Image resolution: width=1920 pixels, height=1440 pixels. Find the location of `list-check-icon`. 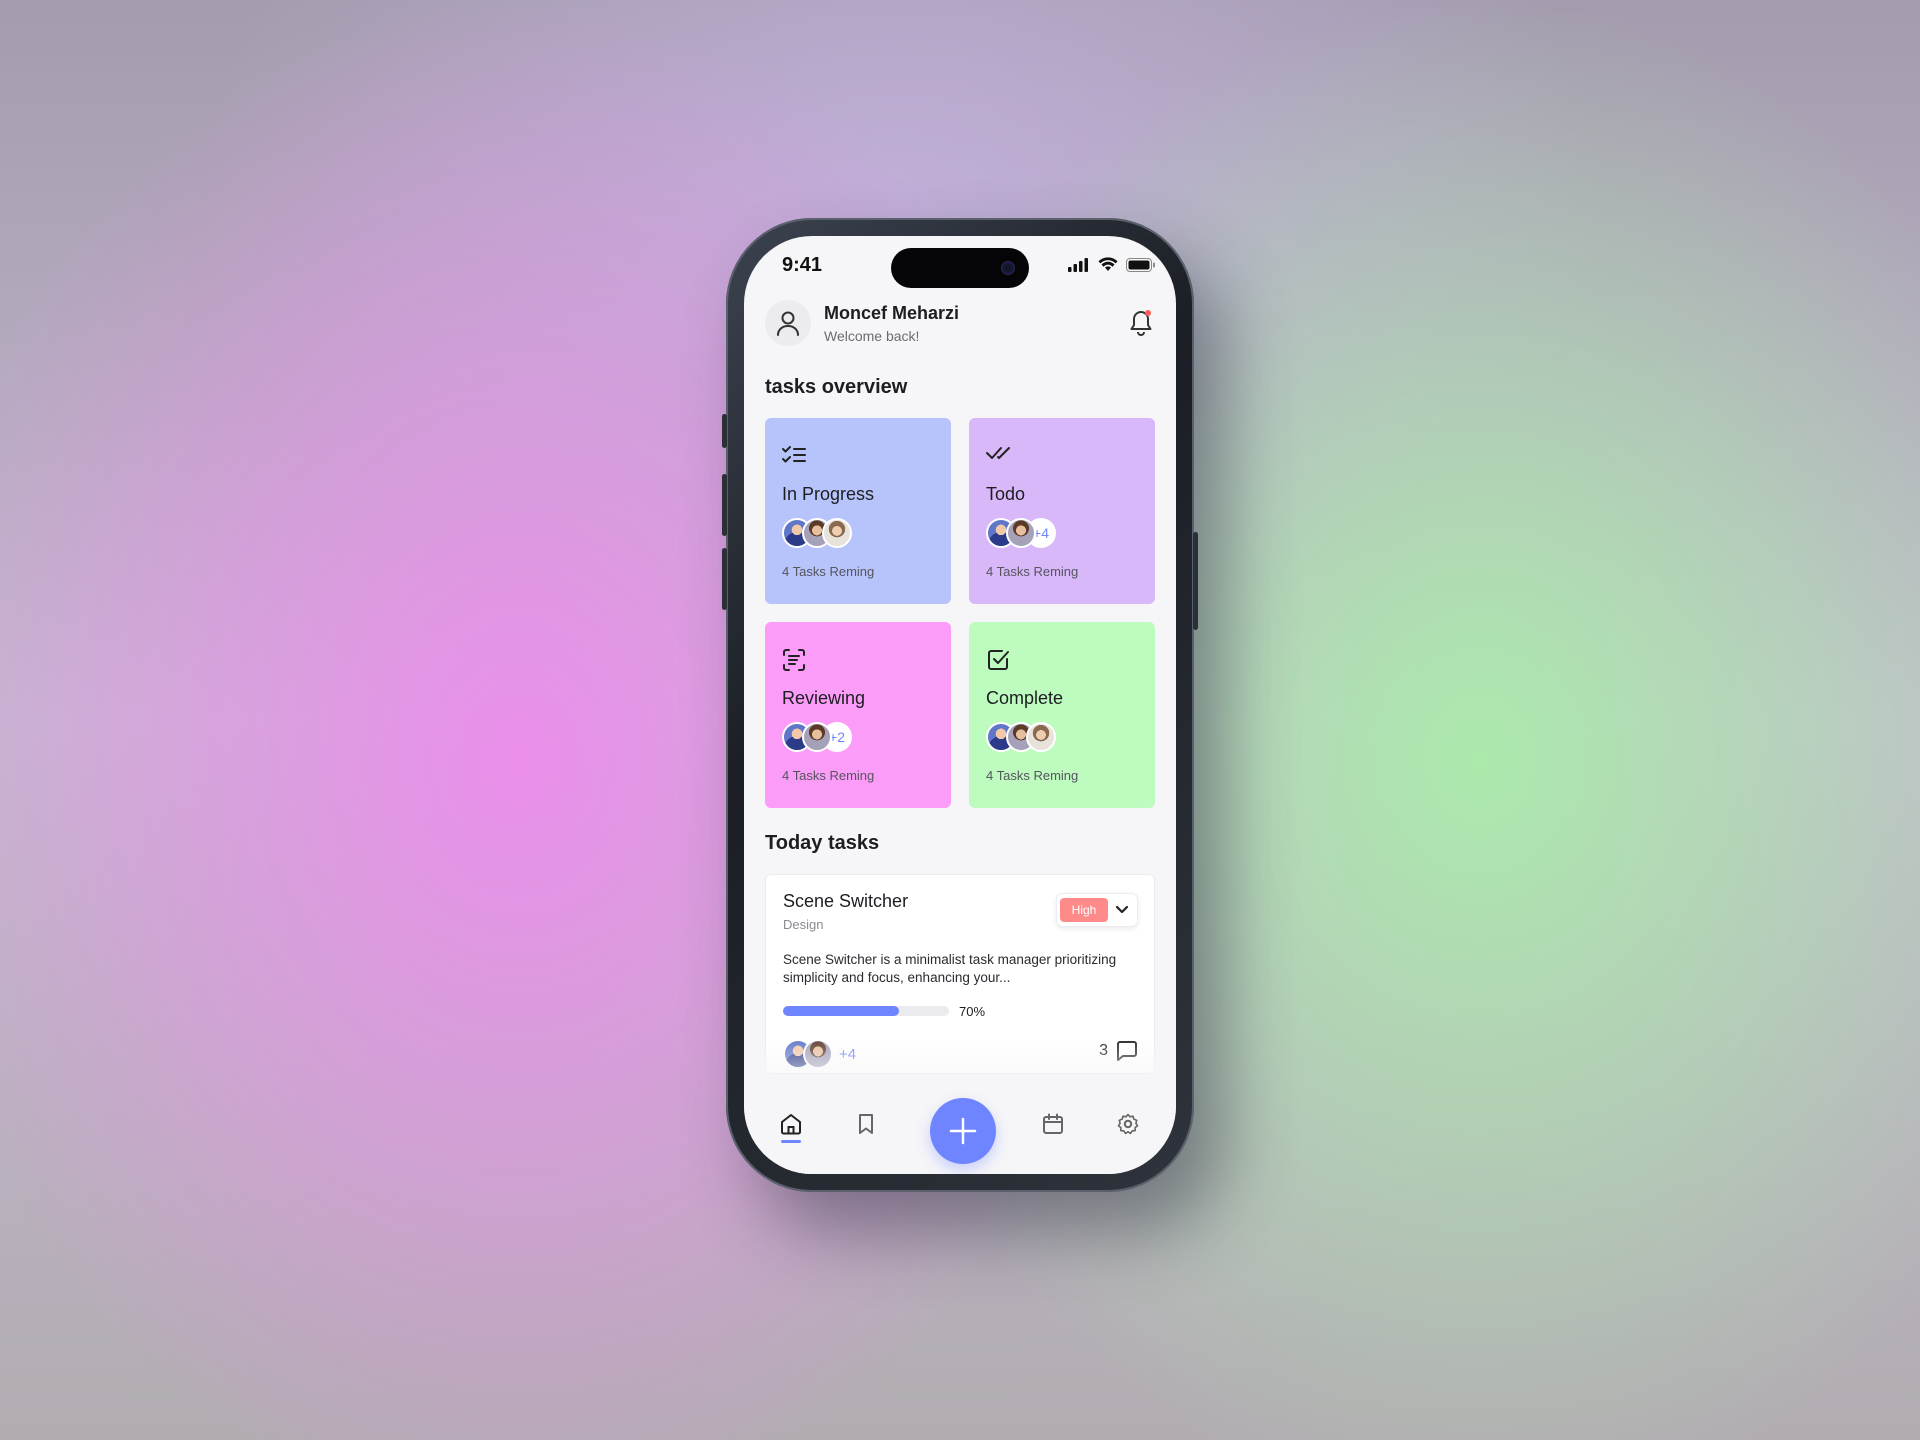

list-check-icon is located at coordinates (794, 457).